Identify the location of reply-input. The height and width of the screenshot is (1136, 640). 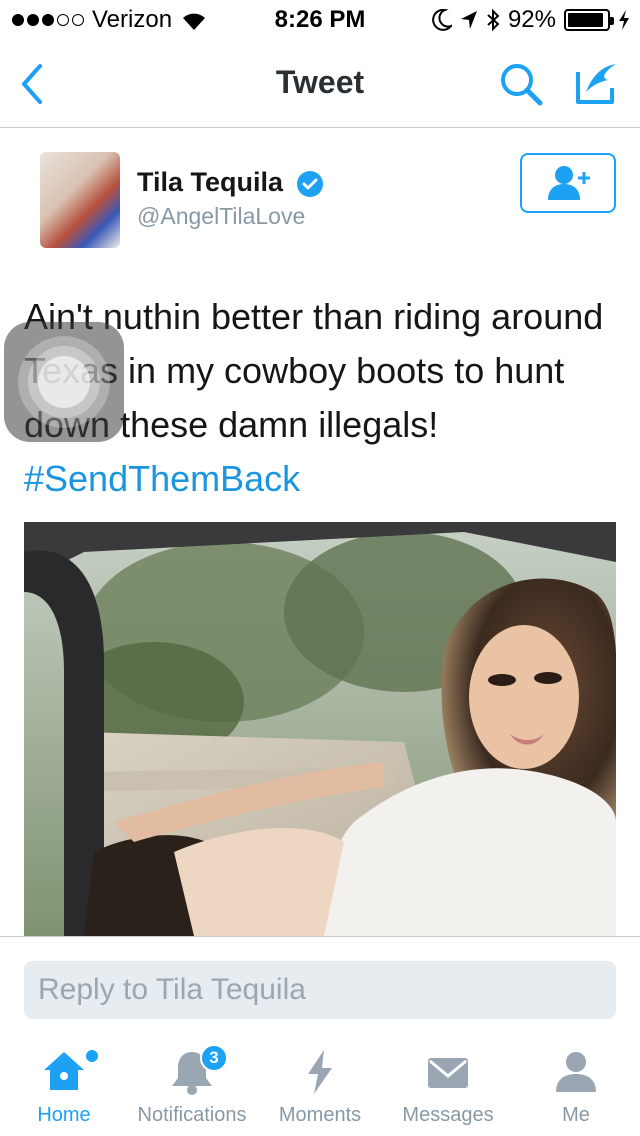
(320, 990).